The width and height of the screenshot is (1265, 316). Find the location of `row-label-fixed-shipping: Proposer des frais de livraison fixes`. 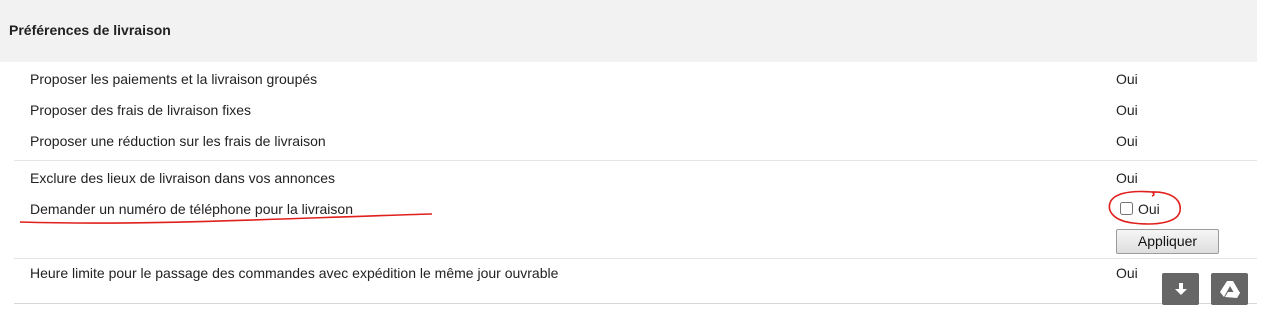

row-label-fixed-shipping: Proposer des frais de livraison fixes is located at coordinates (140, 110).